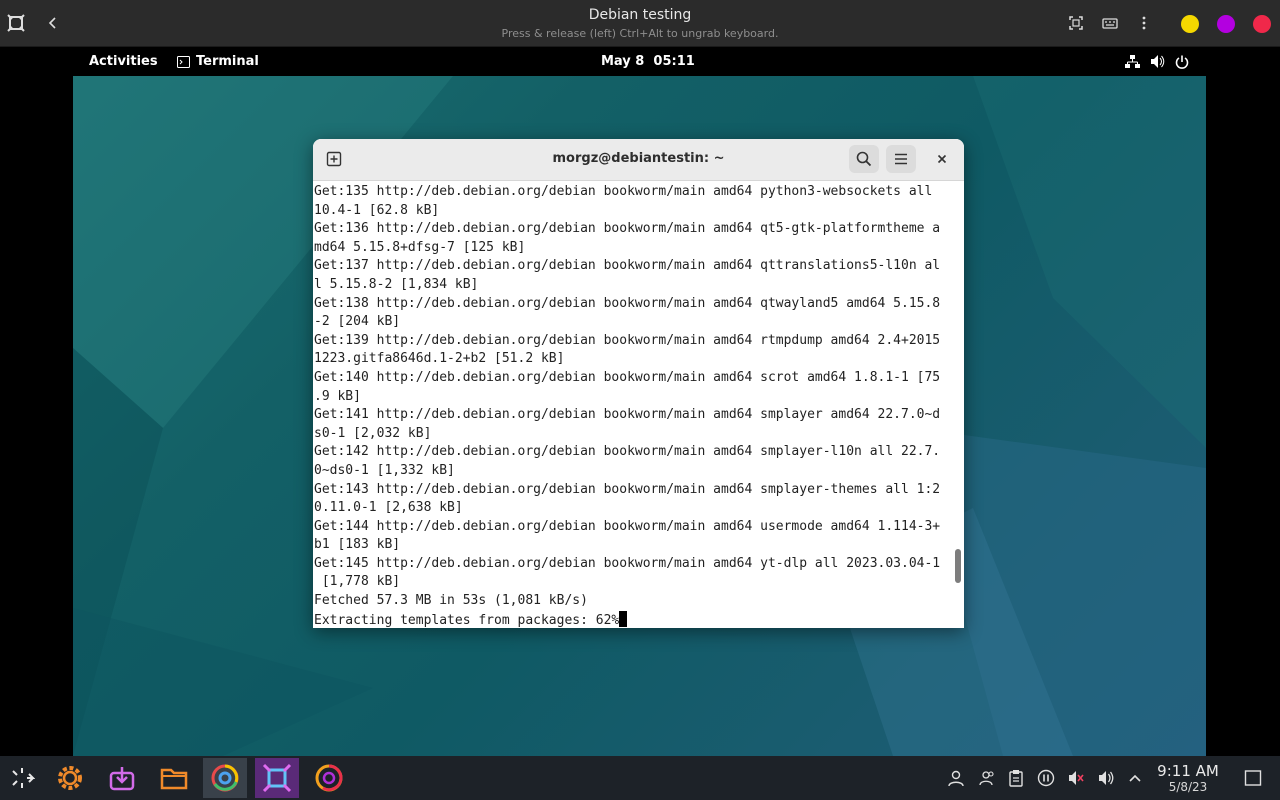 This screenshot has height=800, width=1280. I want to click on terminal-line: Extracting templates from packages: 62%, so click(633, 619).